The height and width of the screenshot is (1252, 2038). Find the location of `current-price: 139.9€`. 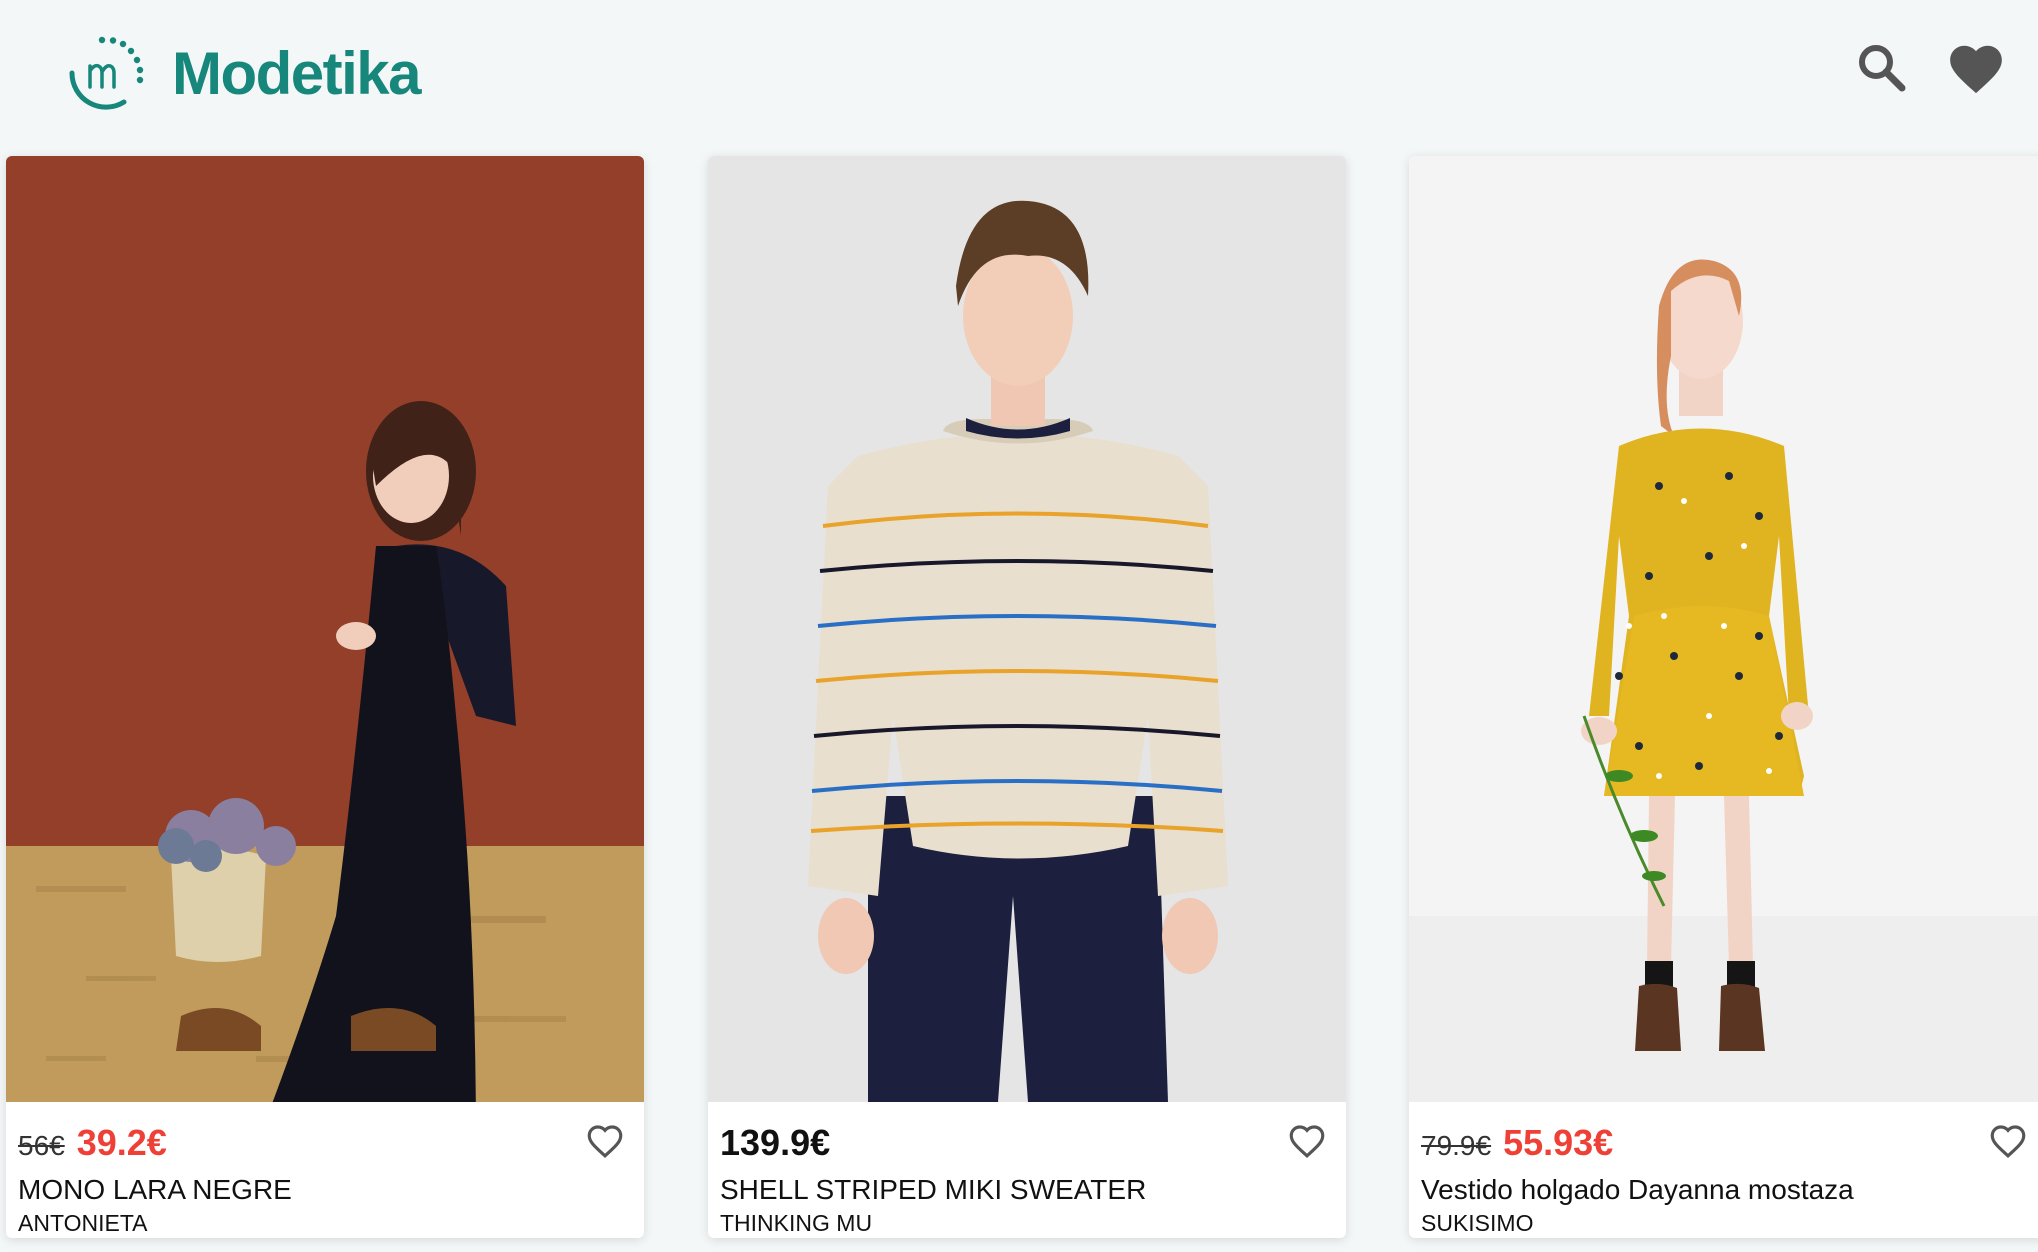

current-price: 139.9€ is located at coordinates (775, 1142).